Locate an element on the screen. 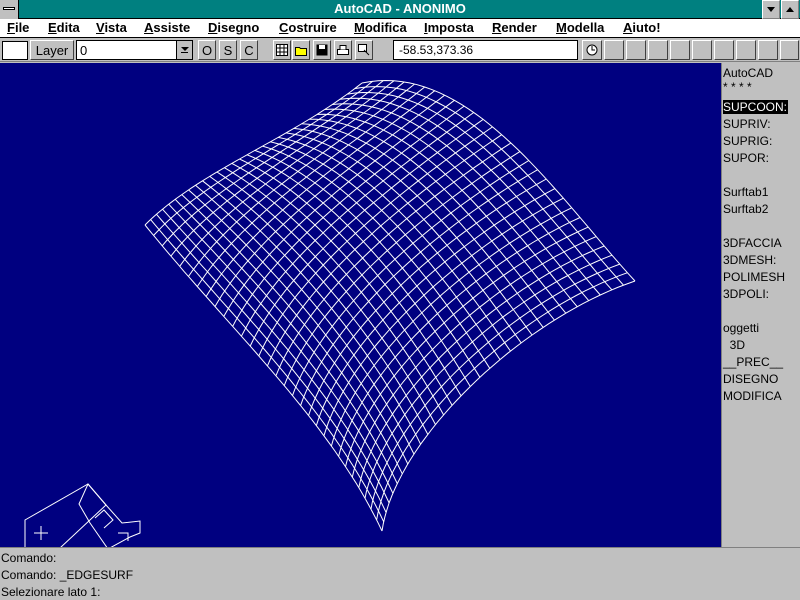  side-item-autocad: AutoCAD is located at coordinates (748, 73).